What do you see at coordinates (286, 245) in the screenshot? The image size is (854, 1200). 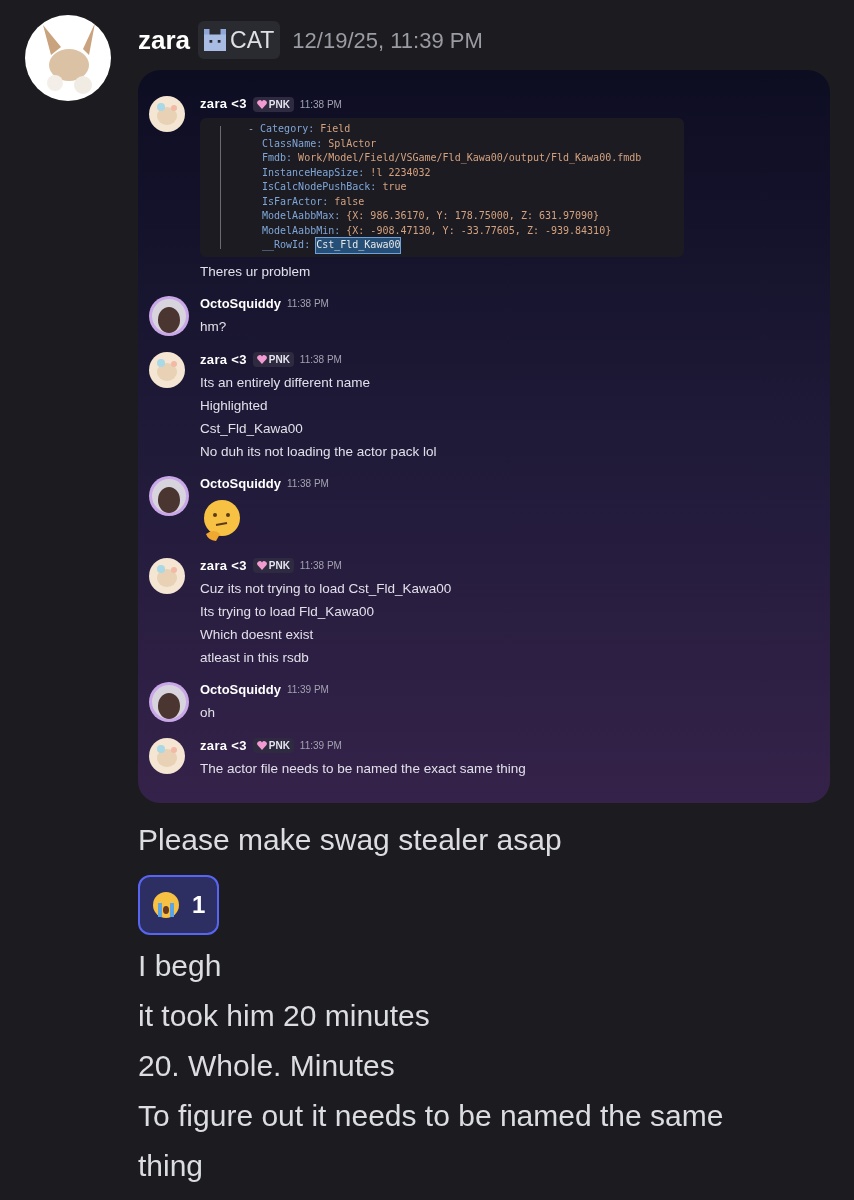 I see `code-key: __RowId:` at bounding box center [286, 245].